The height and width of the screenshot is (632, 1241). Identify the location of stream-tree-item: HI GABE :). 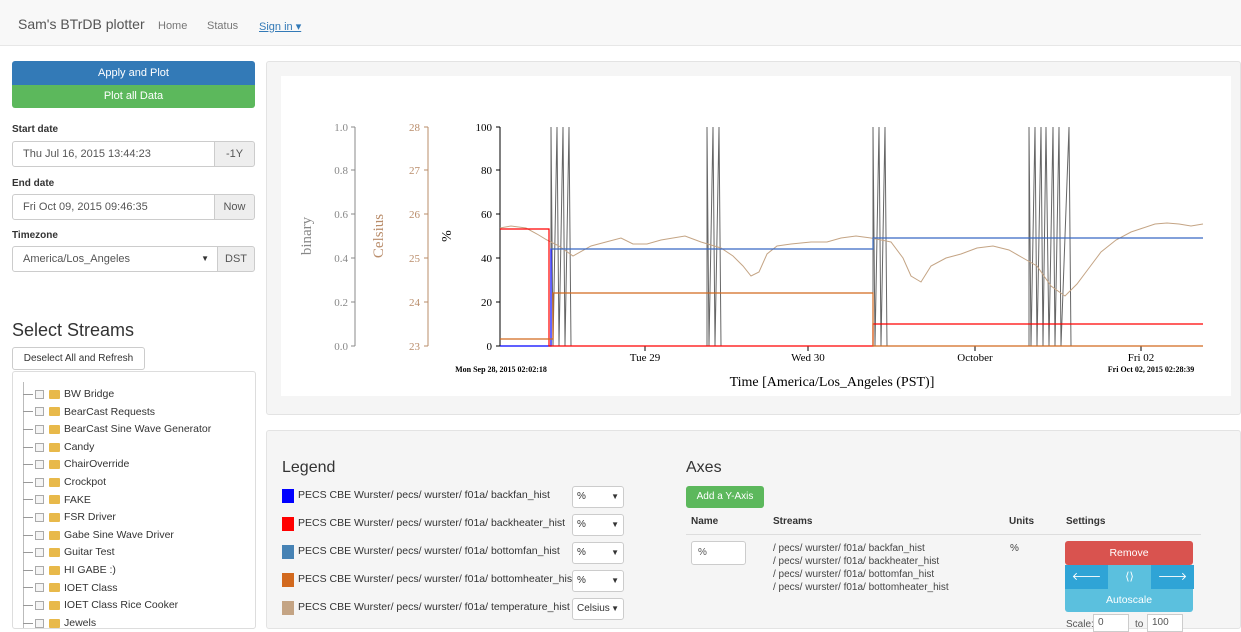
(69, 570).